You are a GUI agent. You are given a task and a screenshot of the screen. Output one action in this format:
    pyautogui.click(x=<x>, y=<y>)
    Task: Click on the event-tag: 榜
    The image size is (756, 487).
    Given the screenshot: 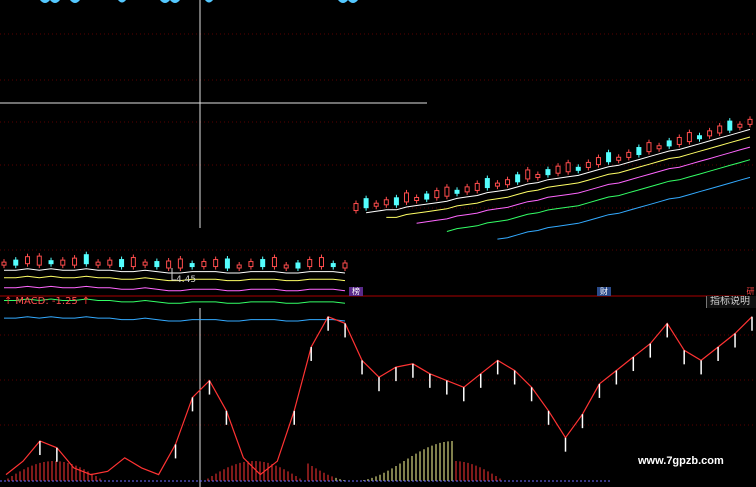 What is the action you would take?
    pyautogui.click(x=356, y=291)
    